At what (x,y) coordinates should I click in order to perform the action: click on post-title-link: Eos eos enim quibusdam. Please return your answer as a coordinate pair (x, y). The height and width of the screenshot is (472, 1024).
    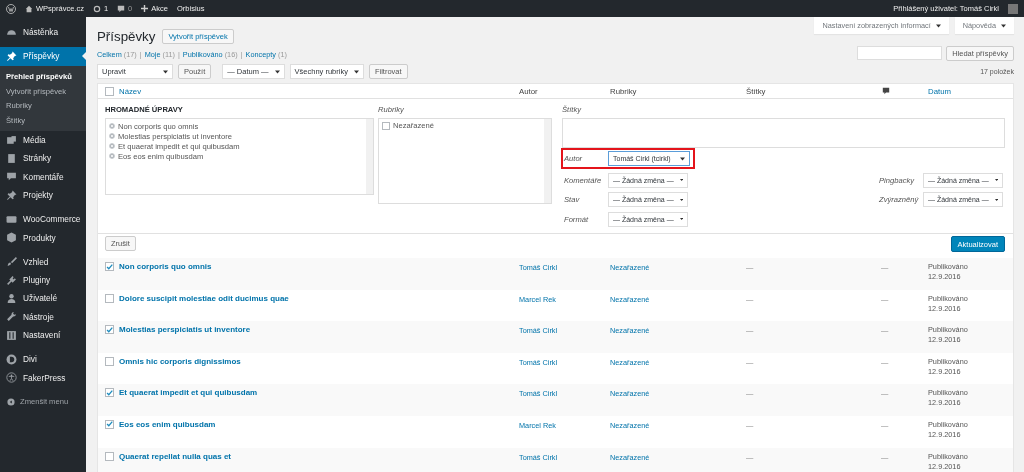
    Looking at the image, I should click on (319, 424).